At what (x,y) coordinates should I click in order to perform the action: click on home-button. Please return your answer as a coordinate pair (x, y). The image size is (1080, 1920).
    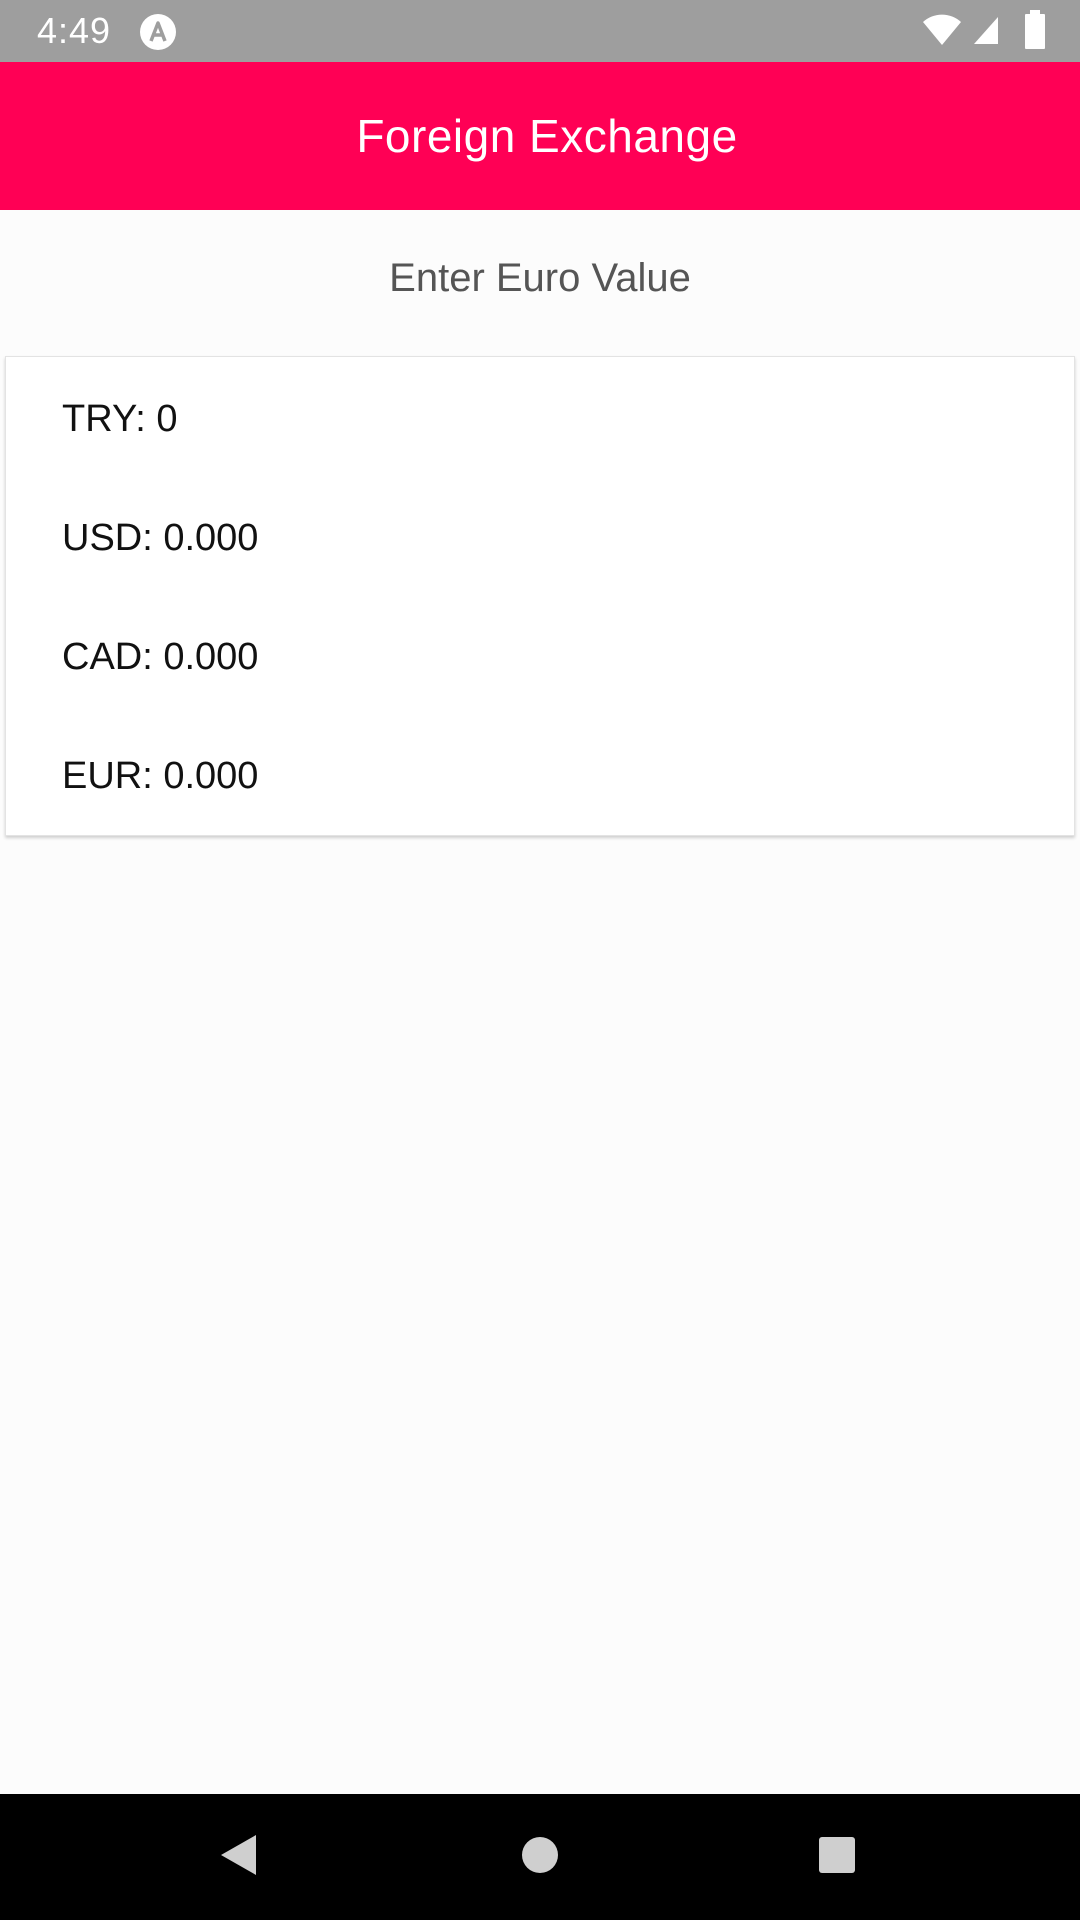
    Looking at the image, I should click on (540, 1857).